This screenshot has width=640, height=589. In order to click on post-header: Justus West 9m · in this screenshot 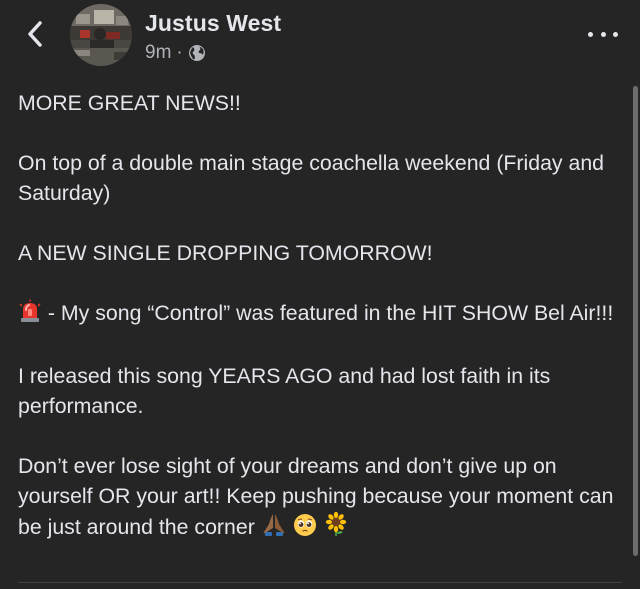, I will do `click(320, 40)`.